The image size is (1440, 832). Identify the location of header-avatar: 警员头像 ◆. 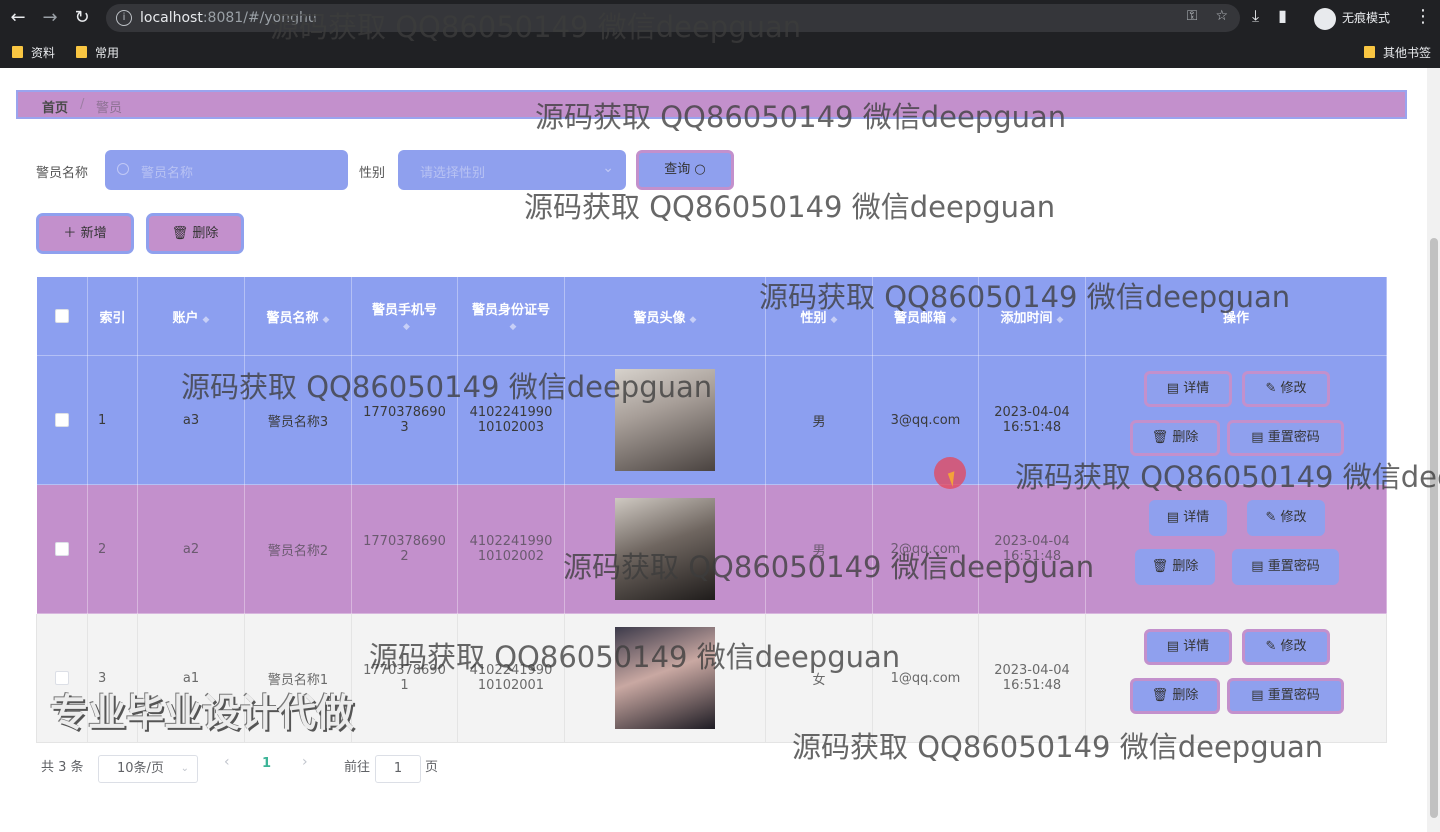
(665, 316).